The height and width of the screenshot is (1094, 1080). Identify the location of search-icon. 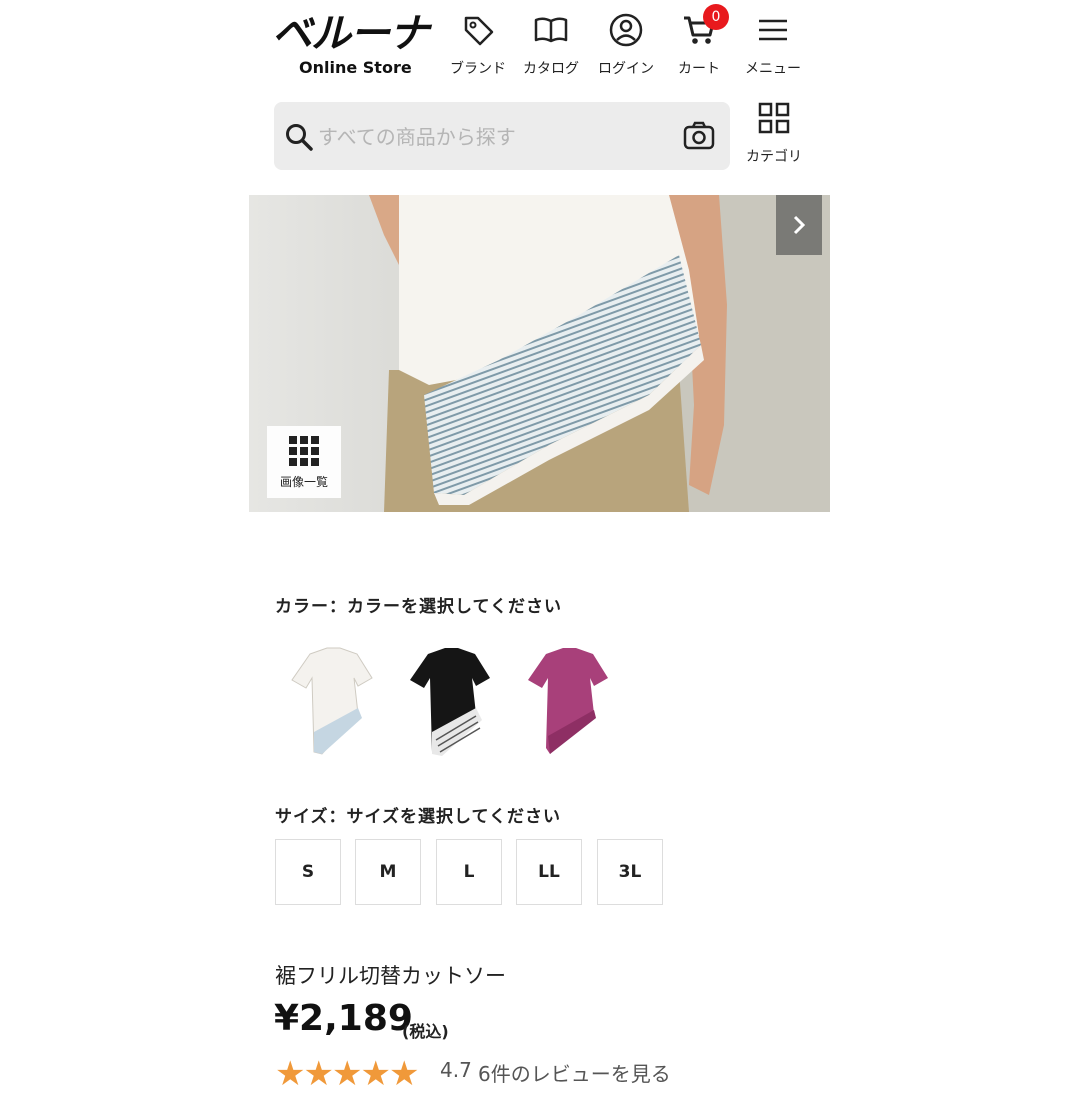
(299, 137).